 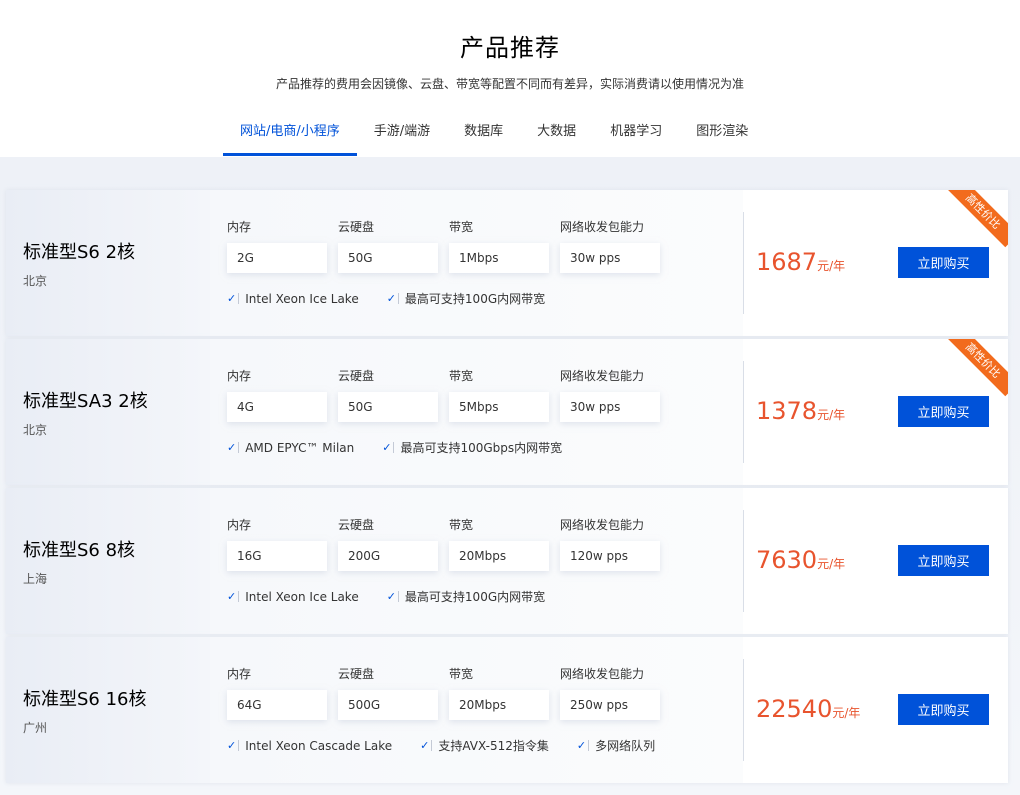 I want to click on feature-item: ✓ 最高可支持100Gbps内网带宽, so click(x=472, y=447).